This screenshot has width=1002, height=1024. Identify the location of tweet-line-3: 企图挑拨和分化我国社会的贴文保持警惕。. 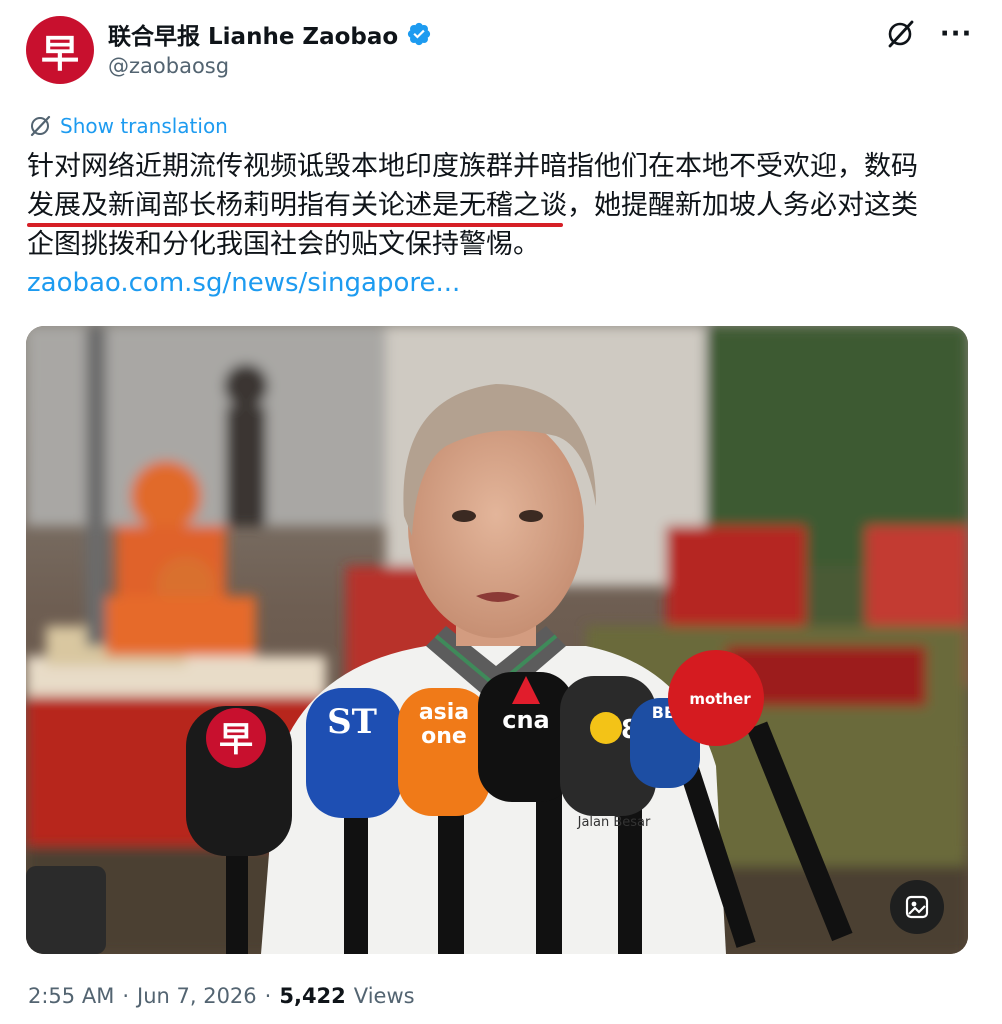
(283, 244).